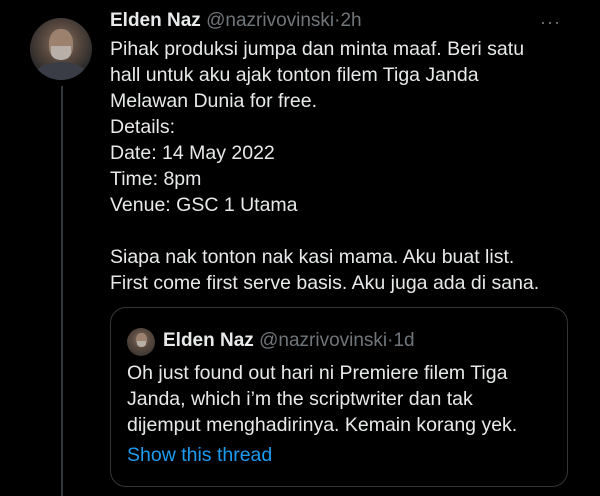 The width and height of the screenshot is (600, 496). Describe the element at coordinates (155, 20) in the screenshot. I see `display-name: Elden Naz` at that location.